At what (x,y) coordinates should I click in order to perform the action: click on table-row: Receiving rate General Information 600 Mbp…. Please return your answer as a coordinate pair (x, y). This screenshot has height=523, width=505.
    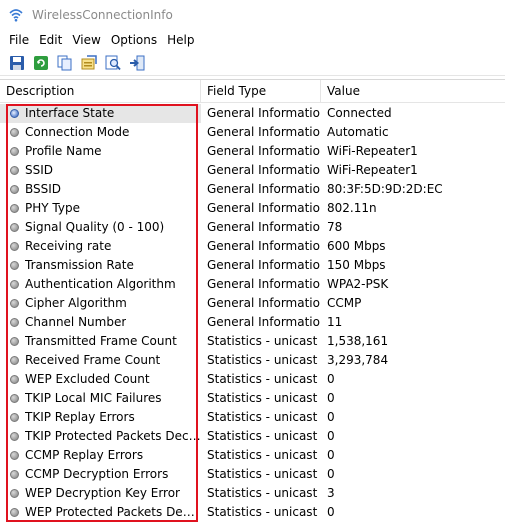
    Looking at the image, I should click on (252, 246).